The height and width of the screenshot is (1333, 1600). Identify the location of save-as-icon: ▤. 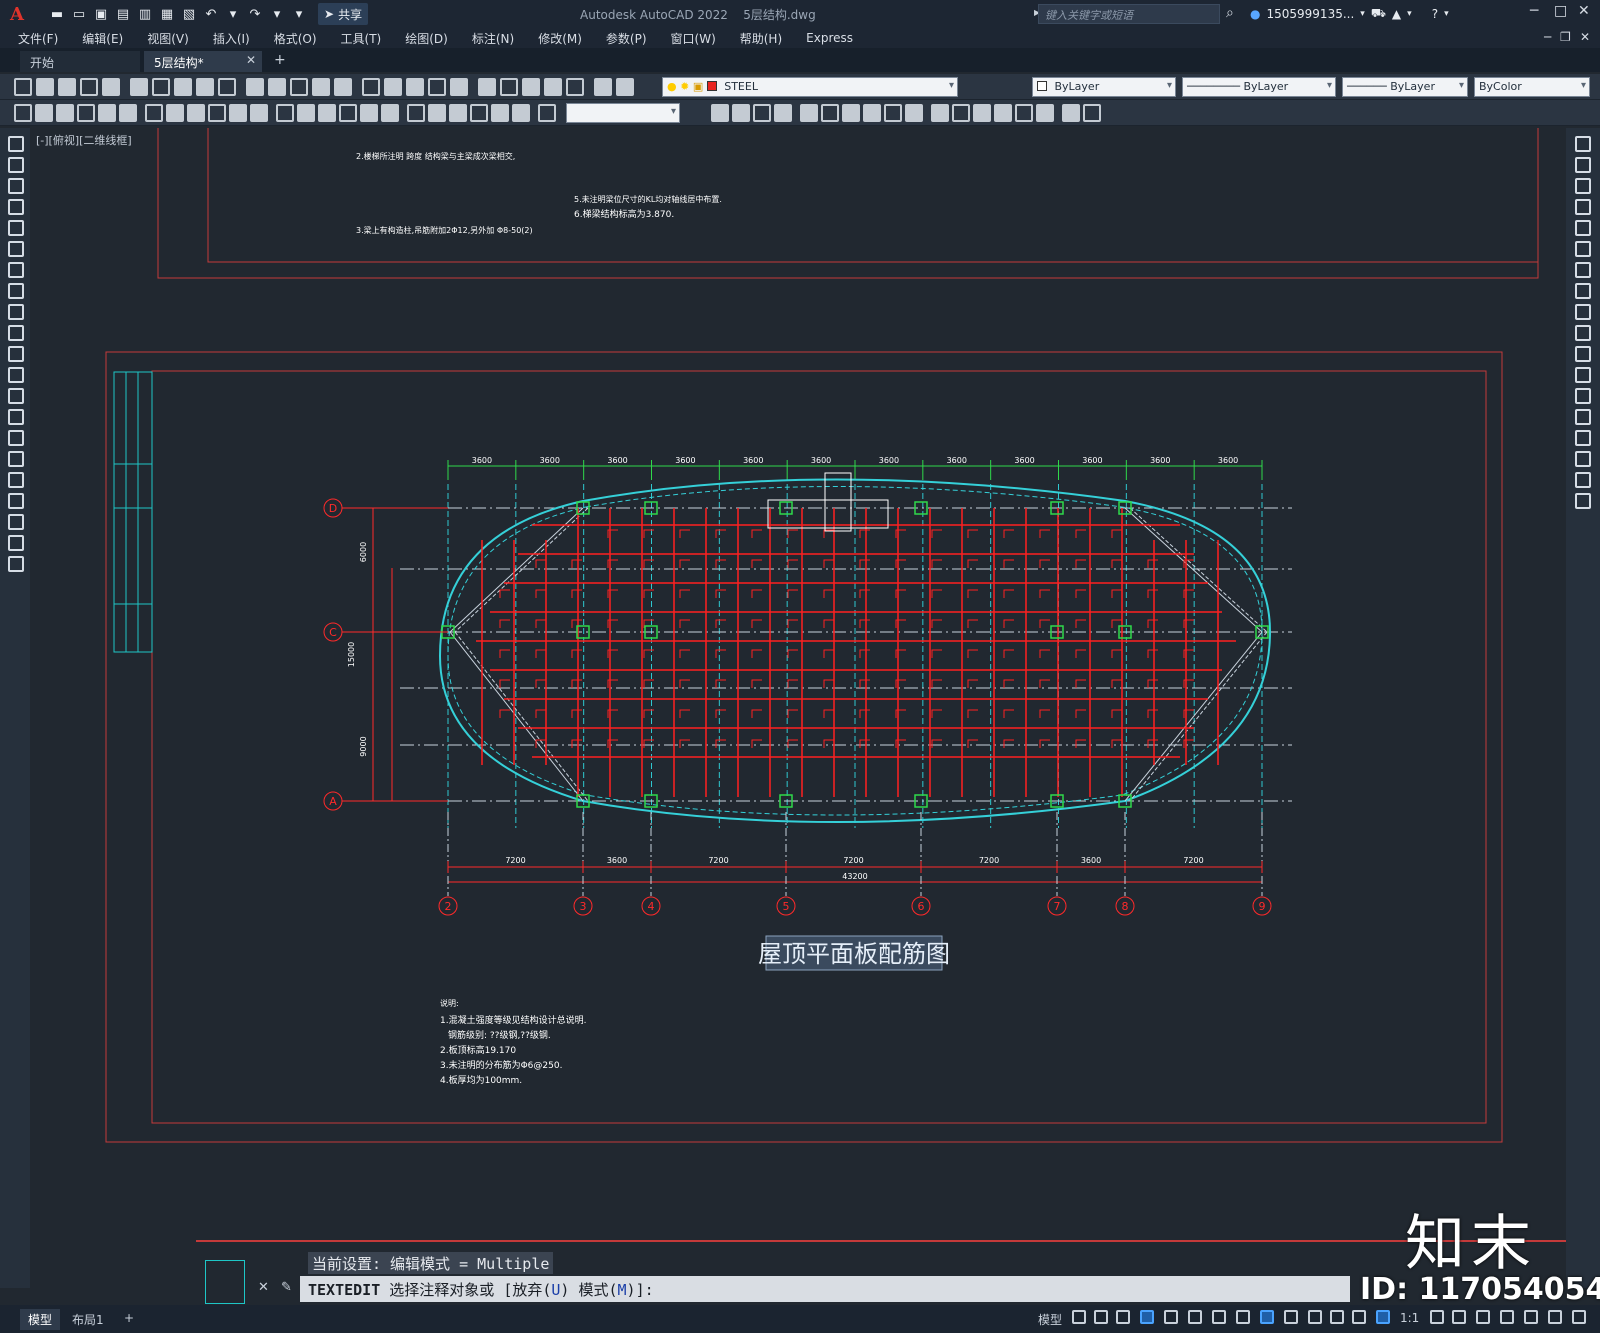
(123, 14).